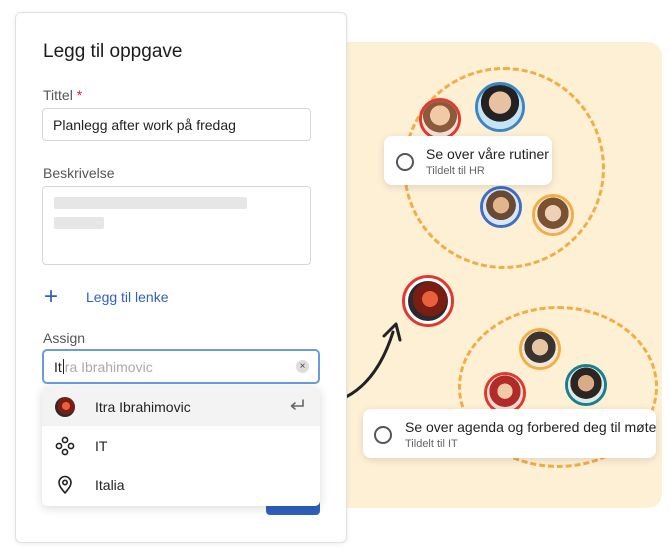 The height and width of the screenshot is (547, 670). What do you see at coordinates (65, 407) in the screenshot?
I see `avatar` at bounding box center [65, 407].